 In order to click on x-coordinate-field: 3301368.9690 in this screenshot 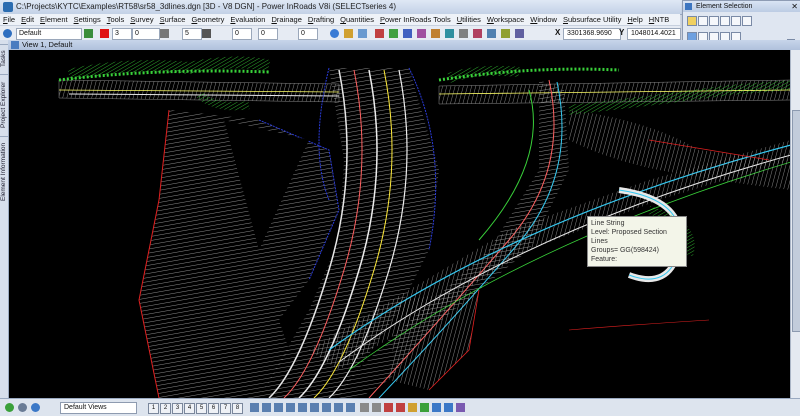, I will do `click(592, 34)`.